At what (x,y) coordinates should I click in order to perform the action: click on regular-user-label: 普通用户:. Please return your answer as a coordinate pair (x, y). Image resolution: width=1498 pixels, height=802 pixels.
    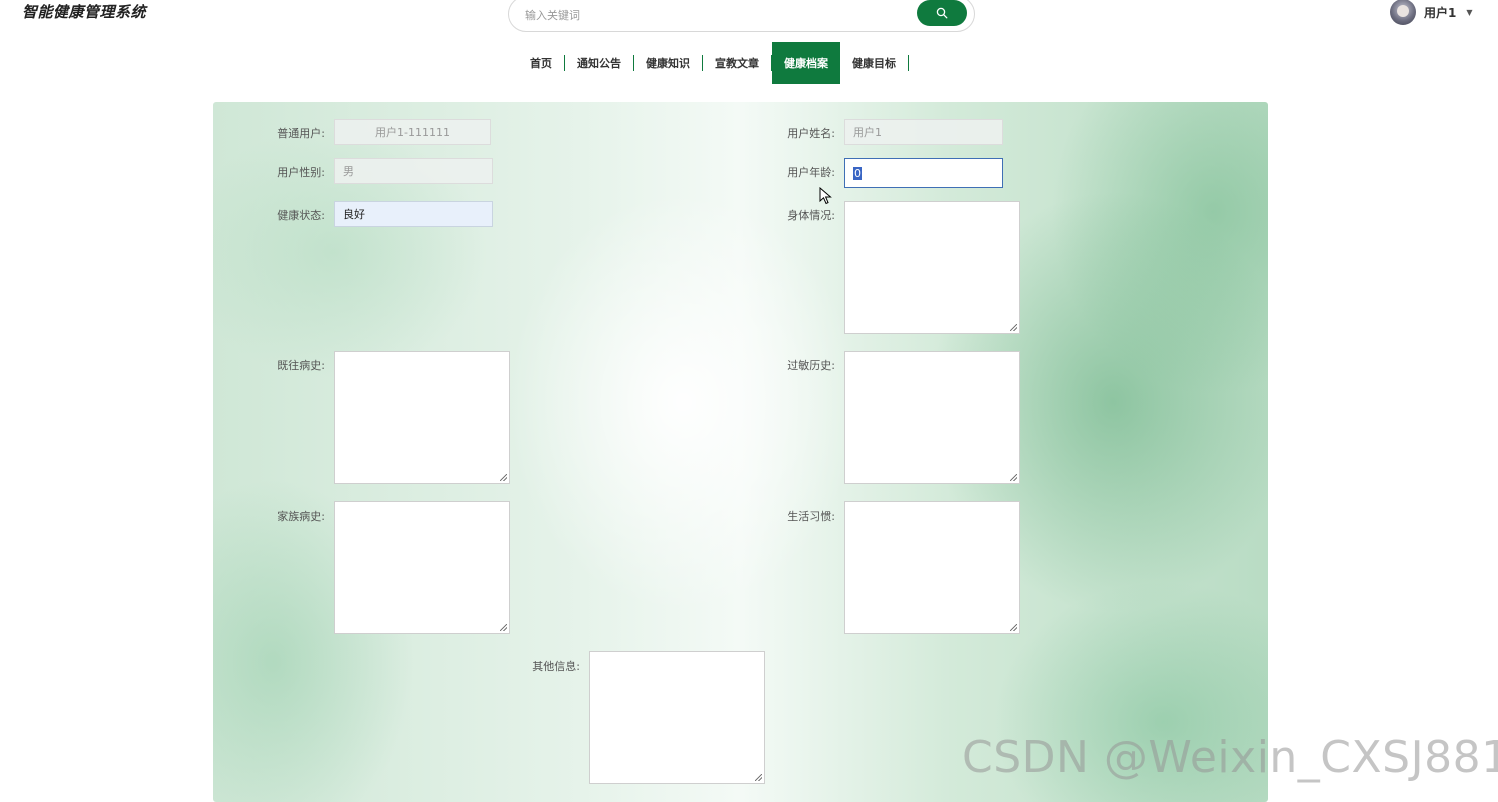
    Looking at the image, I should click on (301, 133).